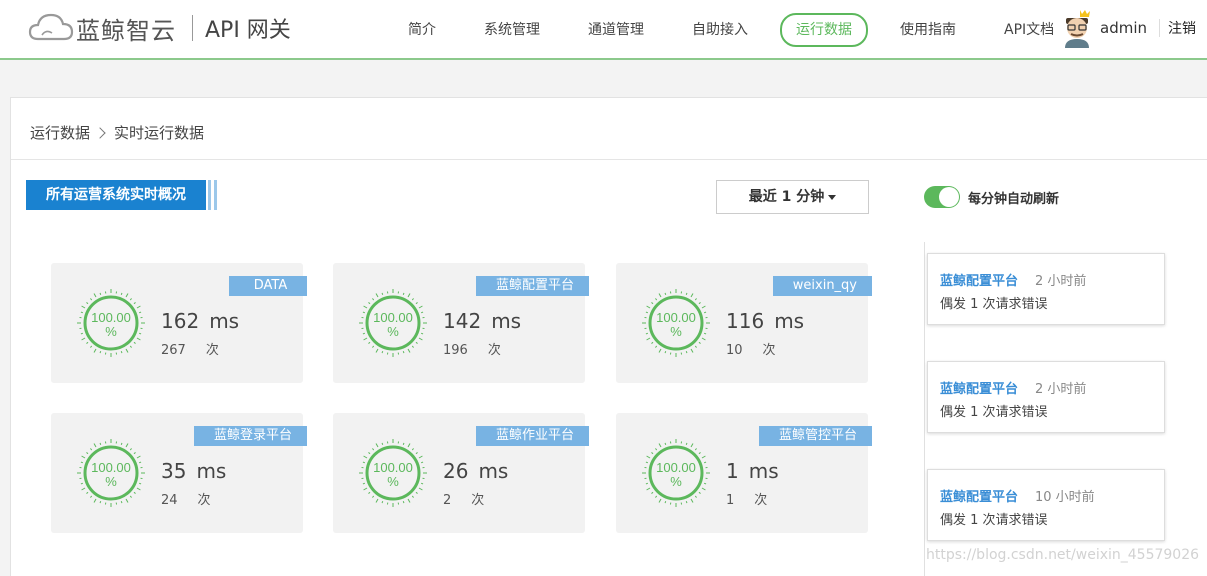 Image resolution: width=1207 pixels, height=576 pixels. I want to click on nav-item-runtime-data: 运行数据, so click(824, 30).